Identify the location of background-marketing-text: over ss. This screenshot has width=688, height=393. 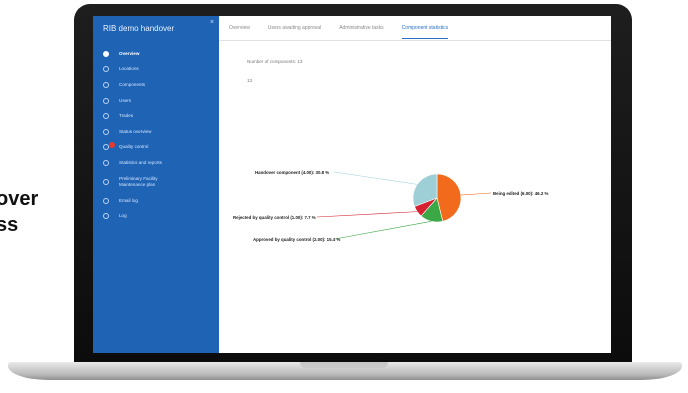
(19, 212).